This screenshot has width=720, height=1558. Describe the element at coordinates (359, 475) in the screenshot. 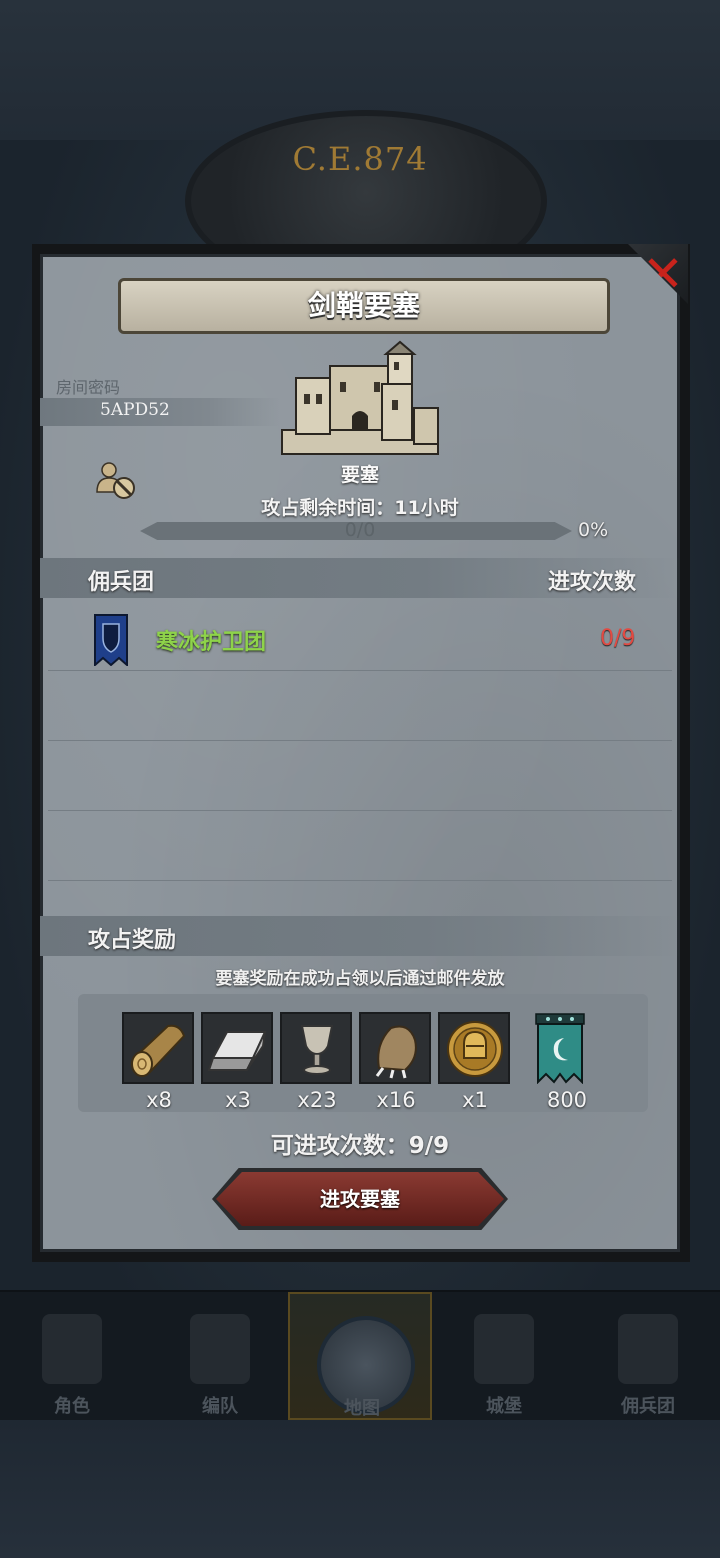

I see `fortress-label: 要塞` at that location.